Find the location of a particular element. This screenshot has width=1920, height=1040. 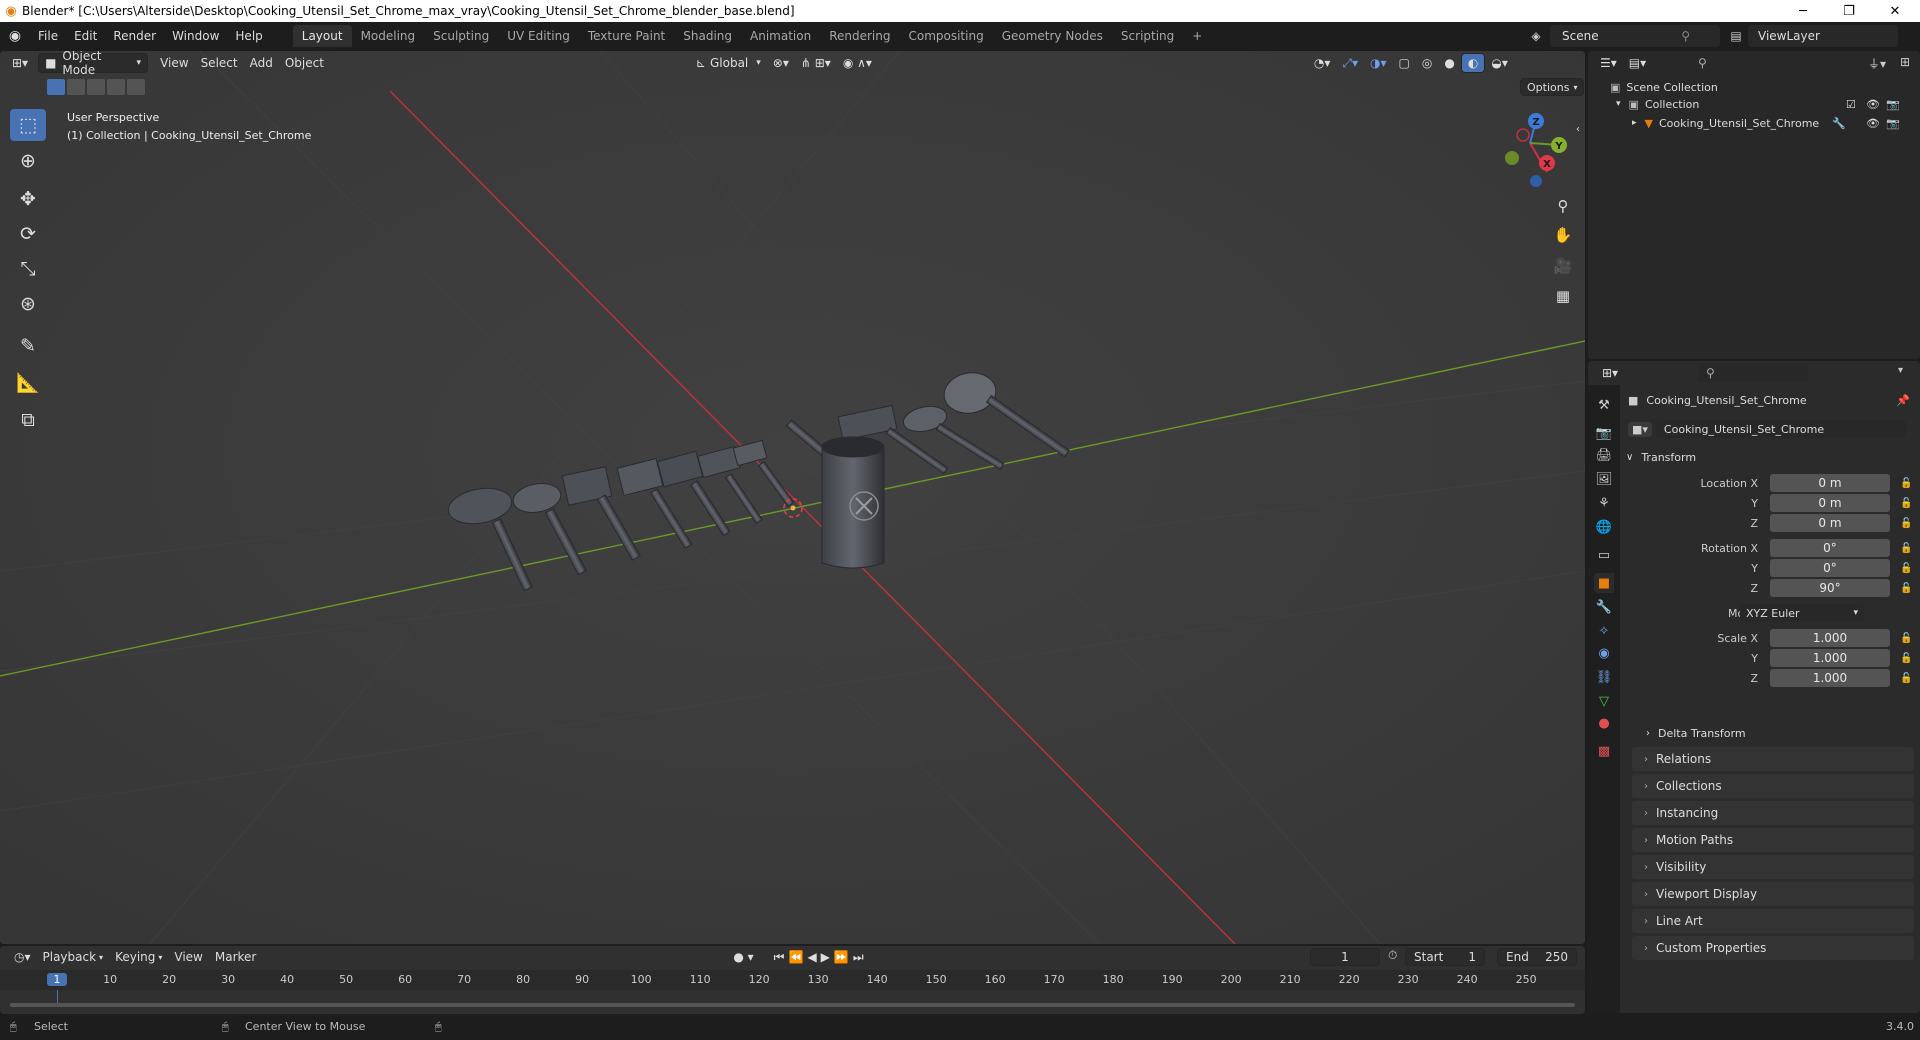

view-layer-browse-icon: ▤ is located at coordinates (1736, 36).